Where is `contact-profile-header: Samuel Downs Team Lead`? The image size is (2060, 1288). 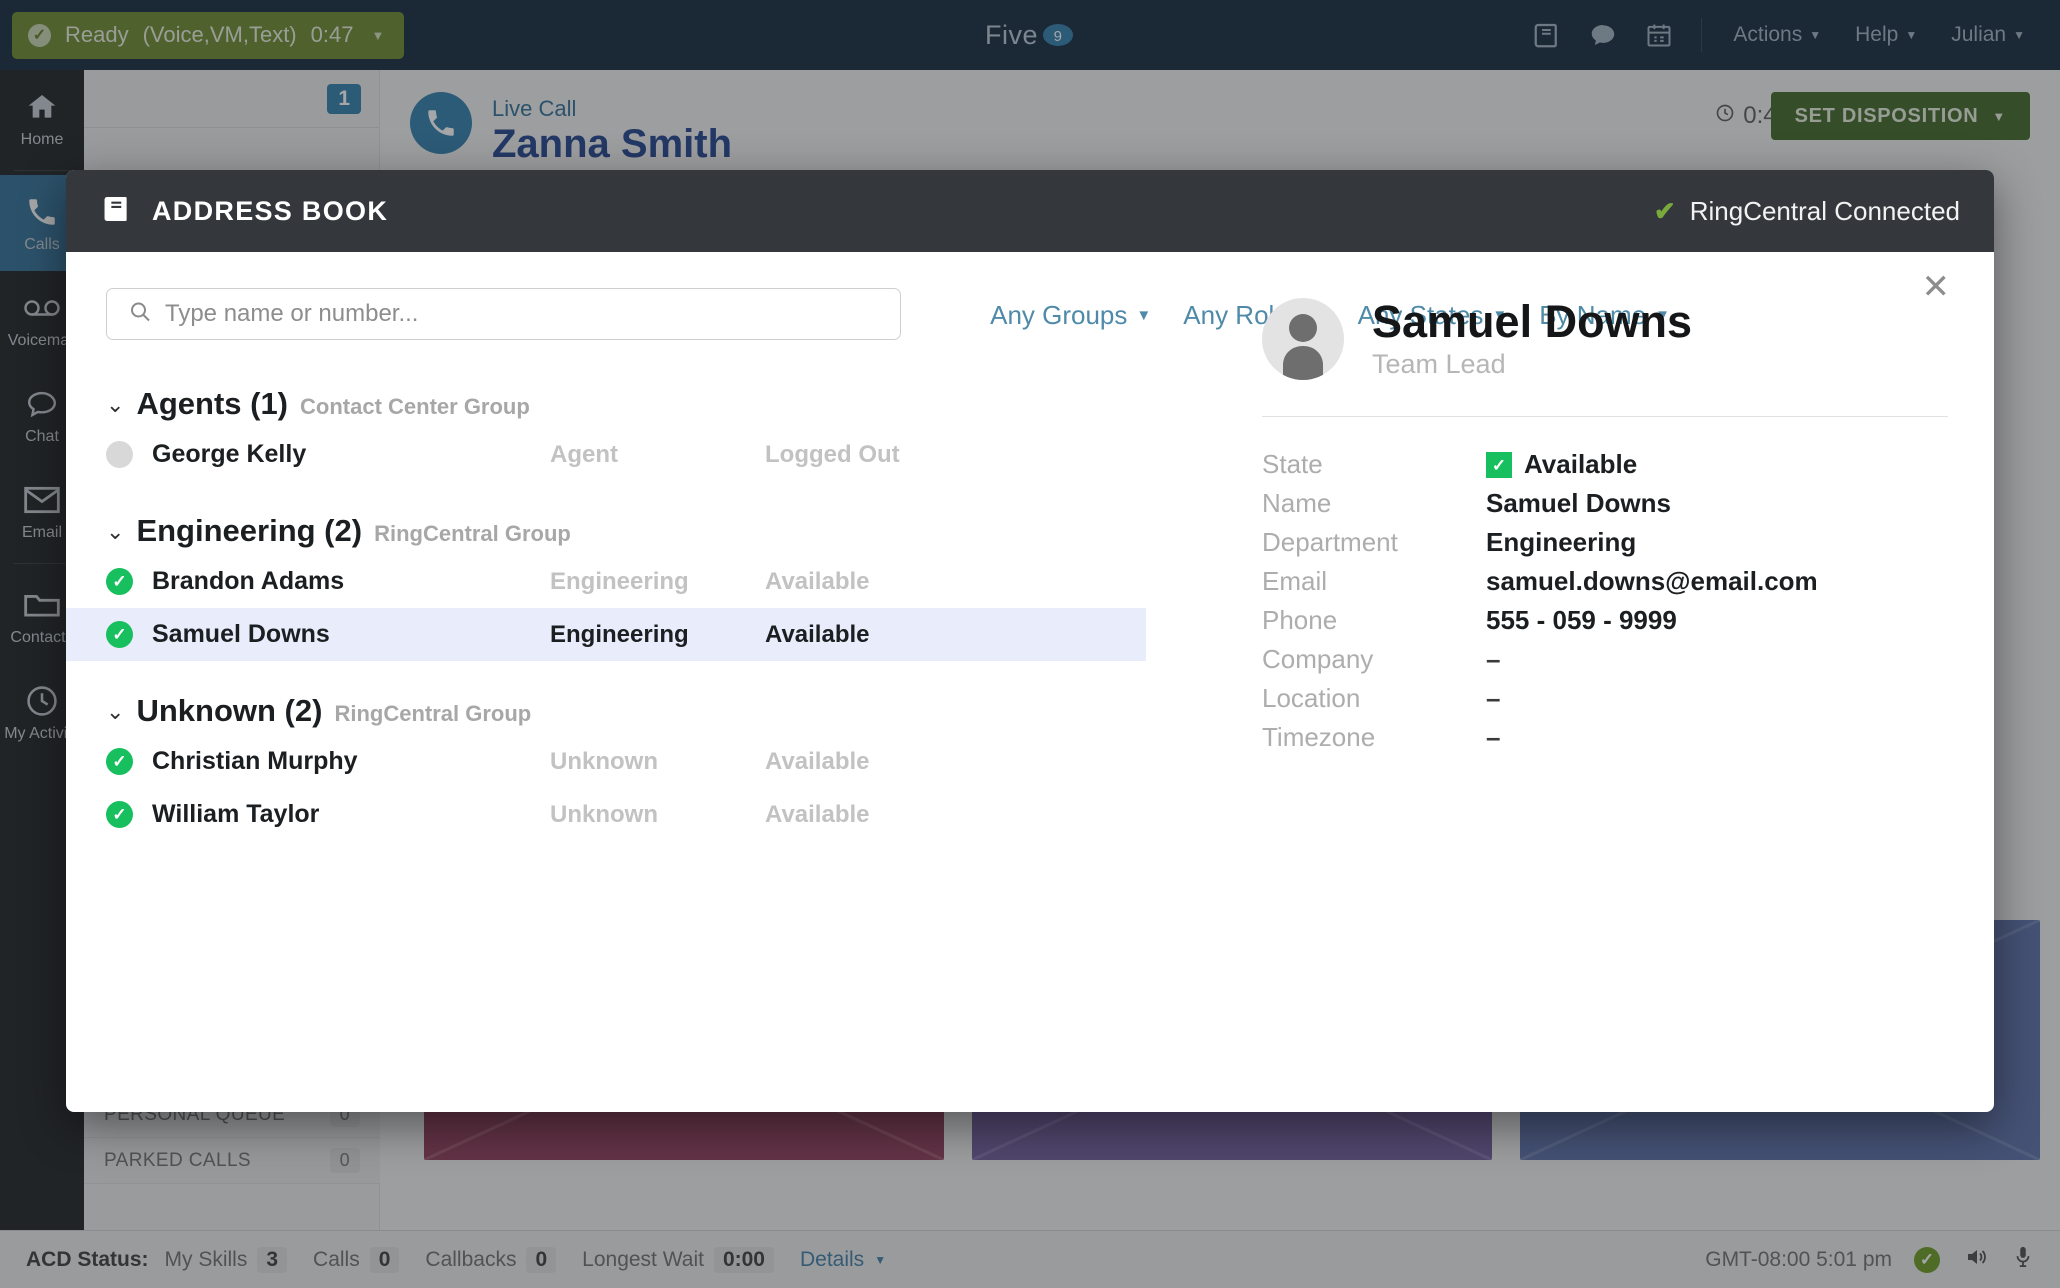
contact-profile-header: Samuel Downs Team Lead is located at coordinates (1605, 339).